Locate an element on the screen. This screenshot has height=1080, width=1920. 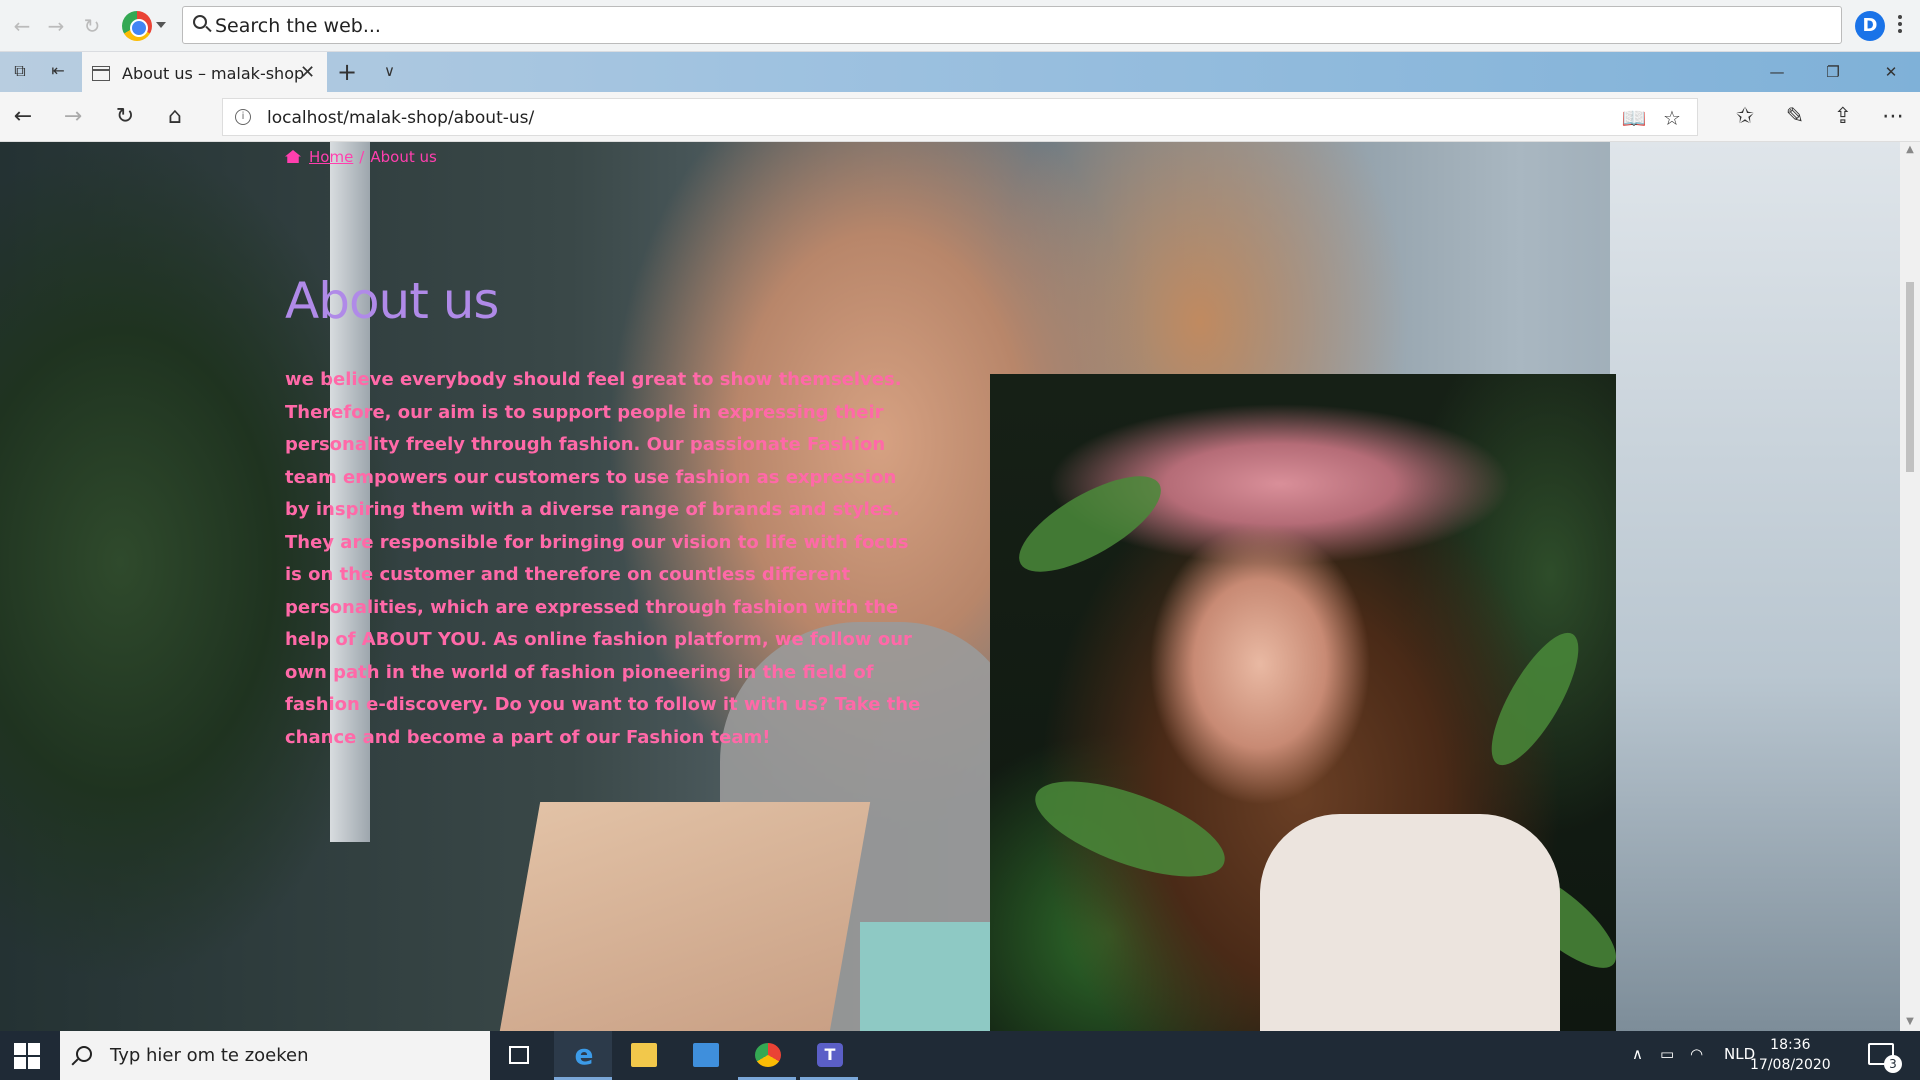
more-dots-icon: ⋯ is located at coordinates (1893, 117).